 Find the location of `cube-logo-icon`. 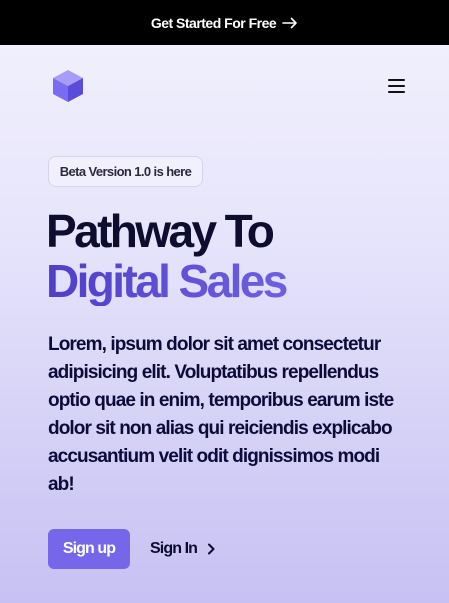

cube-logo-icon is located at coordinates (68, 86).